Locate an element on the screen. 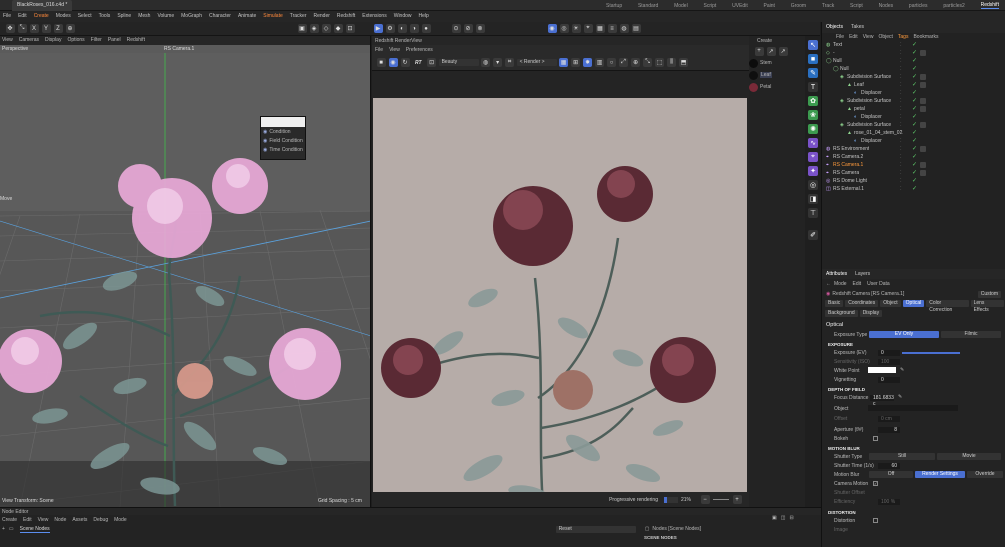 The width and height of the screenshot is (1005, 547). obj-menu-tags: Tags is located at coordinates (903, 37).